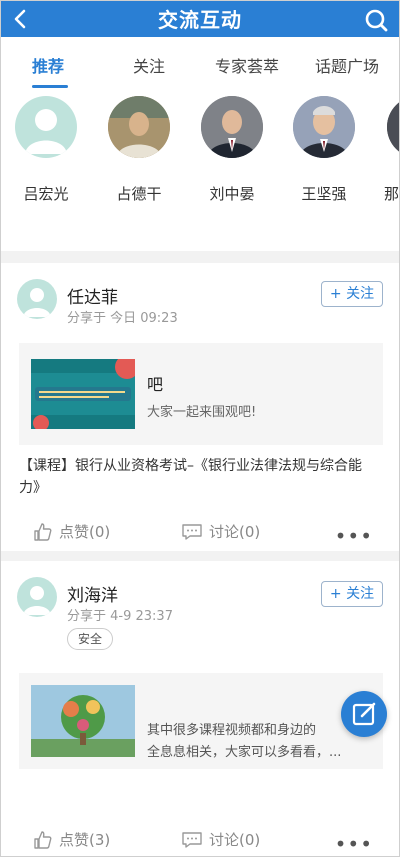  What do you see at coordinates (232, 730) in the screenshot?
I see `card-description: 其中很多课程视频都和身边的` at bounding box center [232, 730].